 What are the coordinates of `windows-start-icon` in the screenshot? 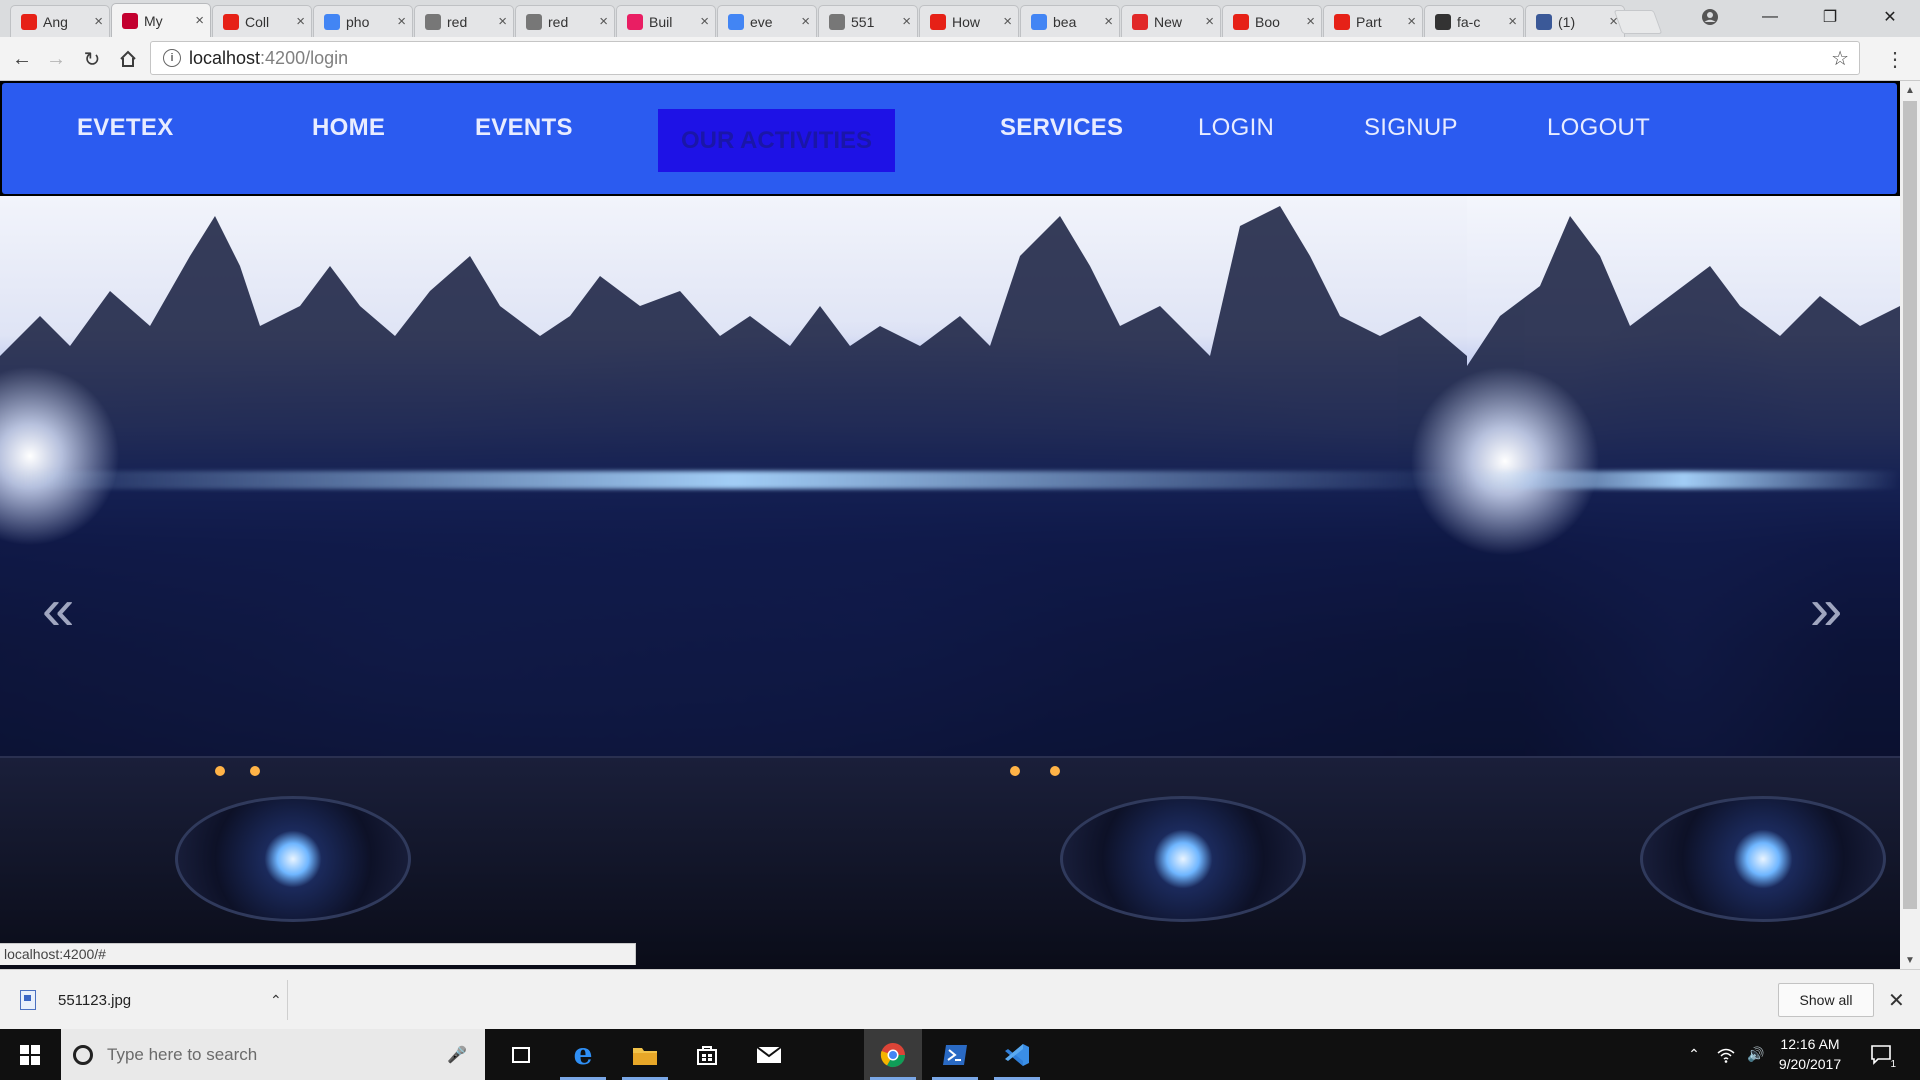 It's located at (30, 1054).